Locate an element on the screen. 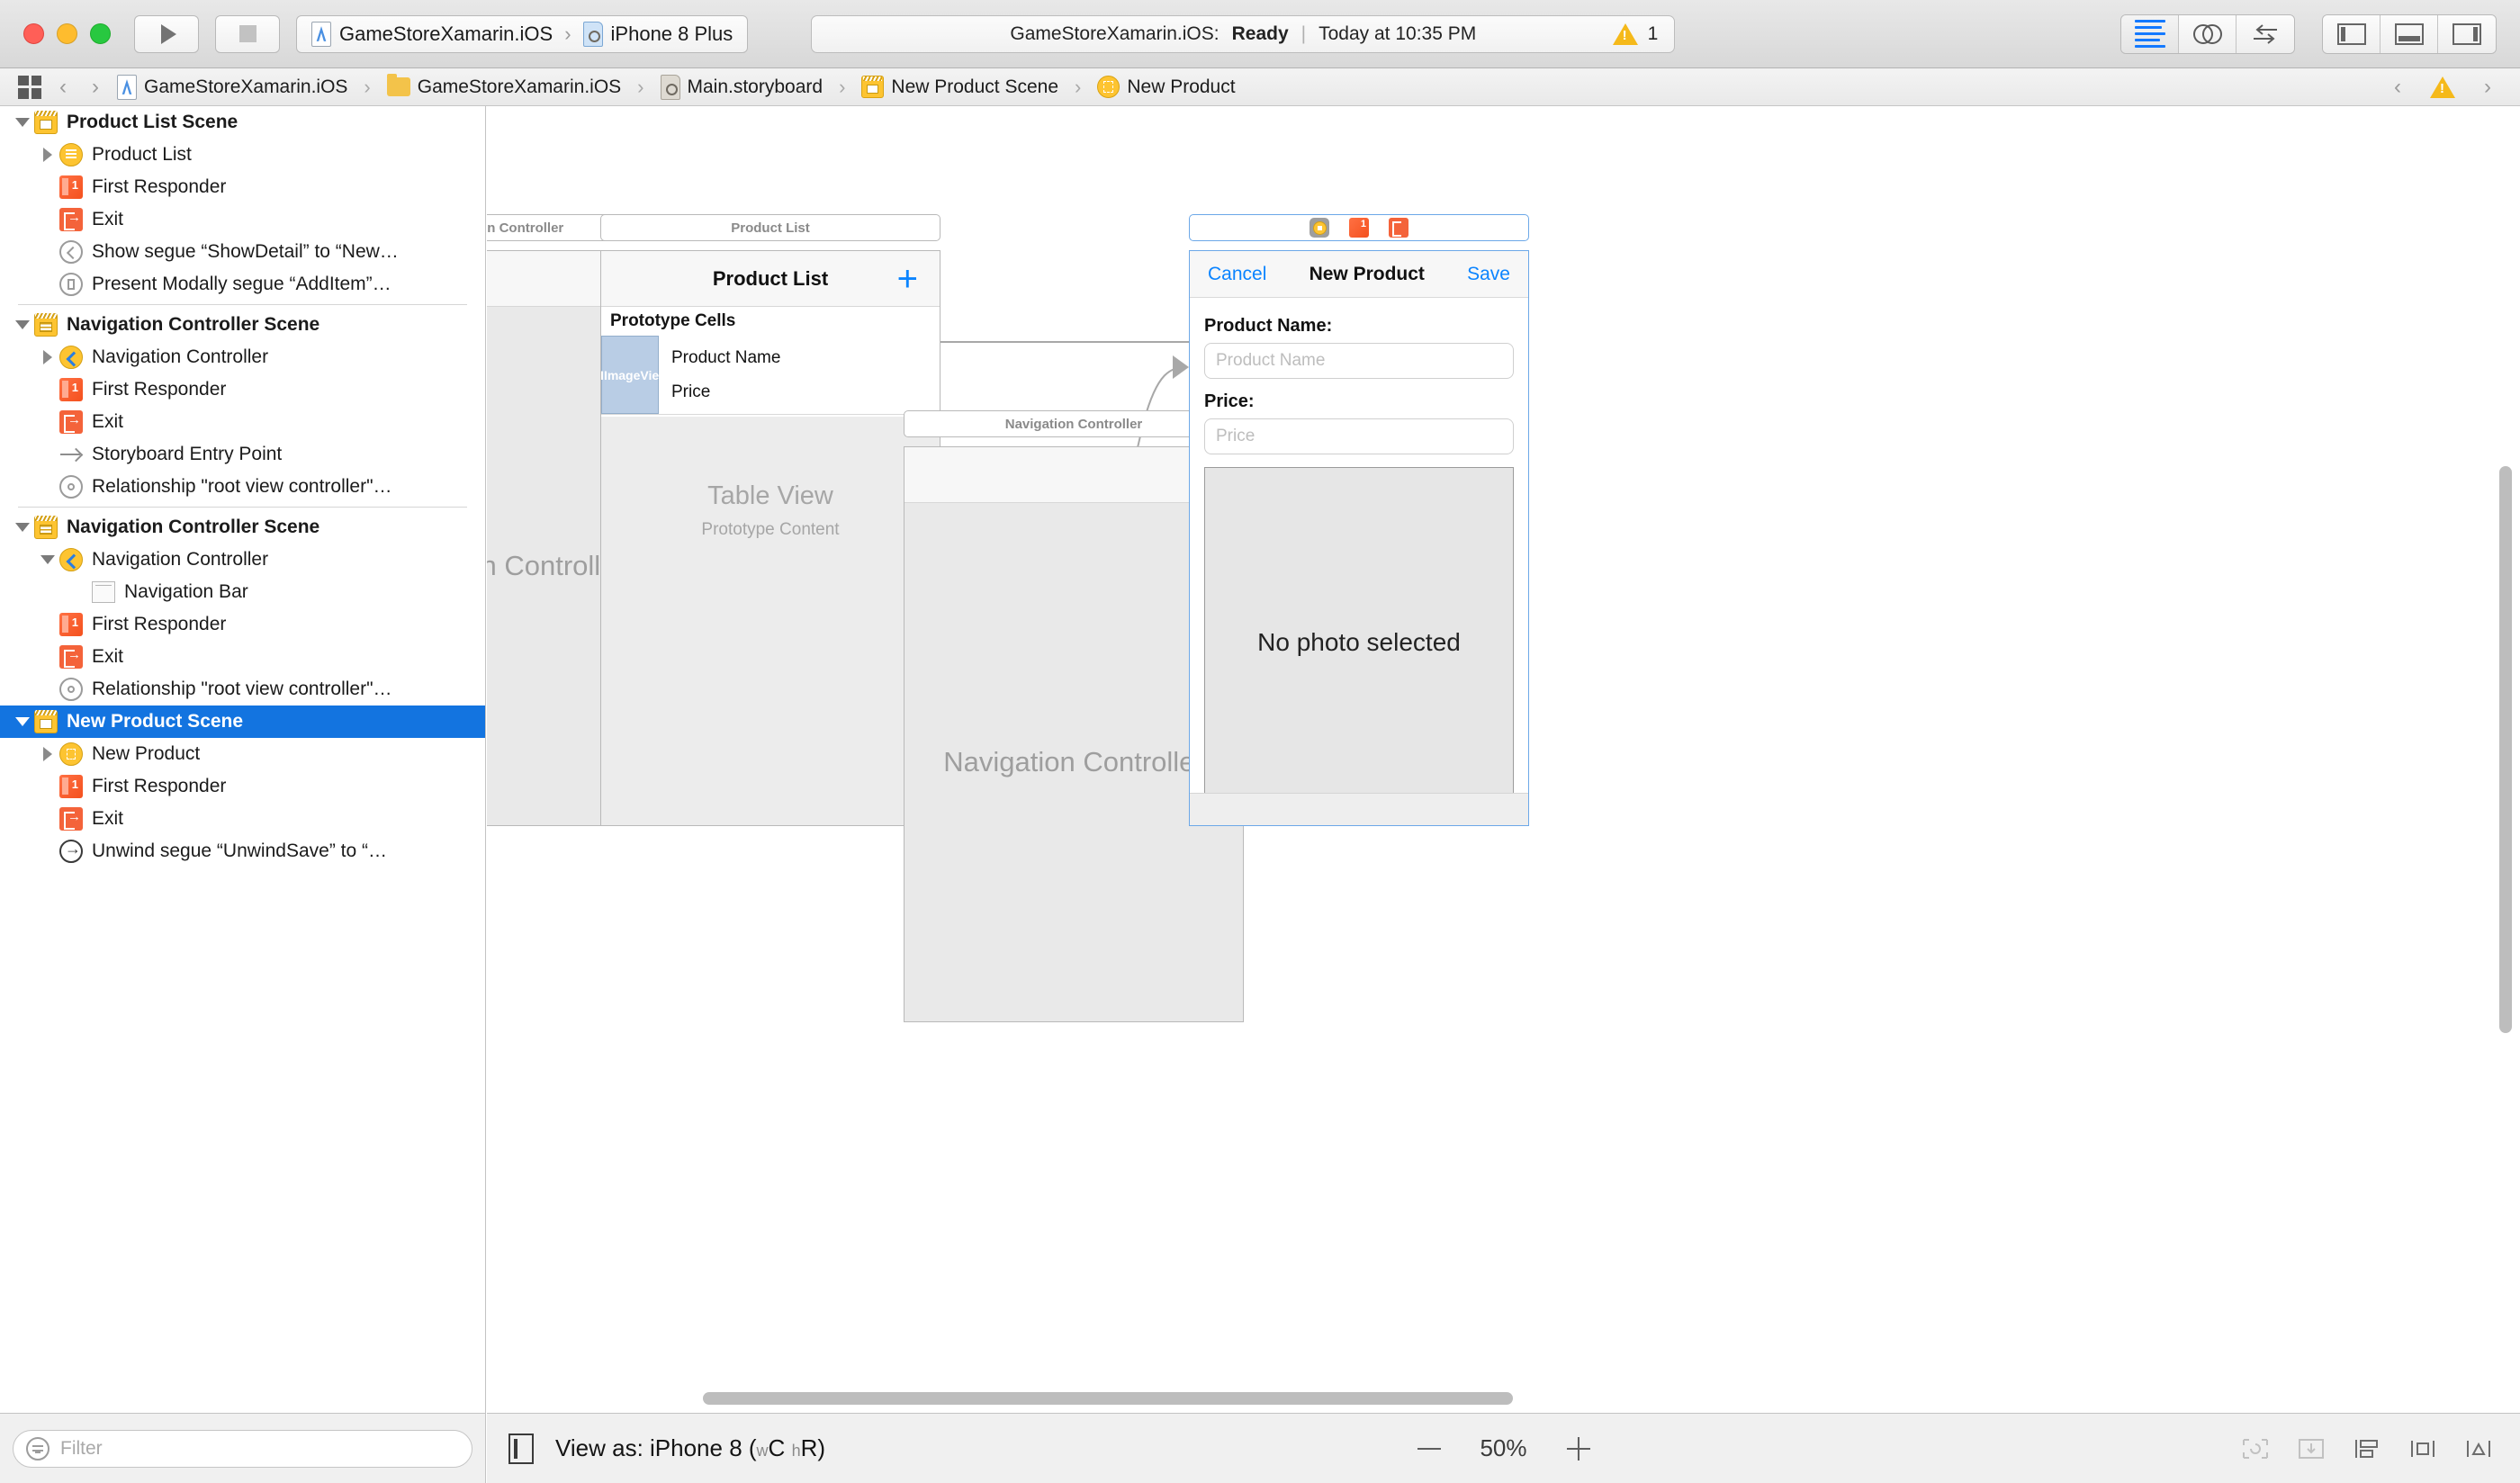 This screenshot has height=1483, width=2520. canvas-vertical-scrollbar is located at coordinates (2506, 749).